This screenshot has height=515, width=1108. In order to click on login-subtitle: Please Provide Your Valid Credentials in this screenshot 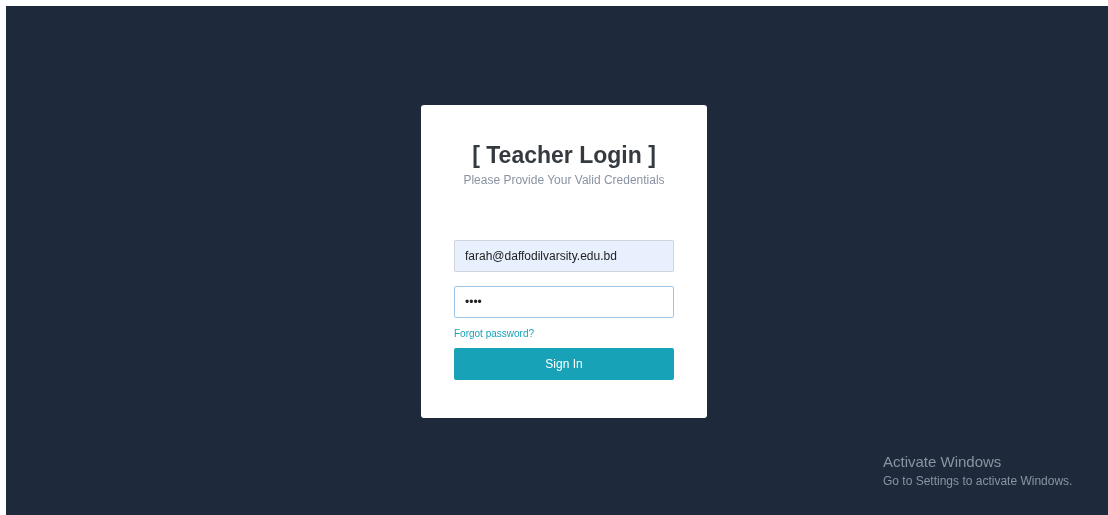, I will do `click(564, 180)`.